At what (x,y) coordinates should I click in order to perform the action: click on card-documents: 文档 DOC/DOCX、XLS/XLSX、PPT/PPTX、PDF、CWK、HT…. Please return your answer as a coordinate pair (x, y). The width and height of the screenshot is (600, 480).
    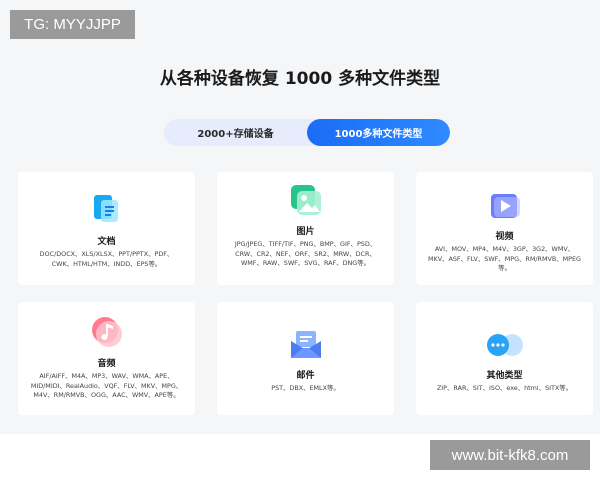
    Looking at the image, I should click on (106, 228).